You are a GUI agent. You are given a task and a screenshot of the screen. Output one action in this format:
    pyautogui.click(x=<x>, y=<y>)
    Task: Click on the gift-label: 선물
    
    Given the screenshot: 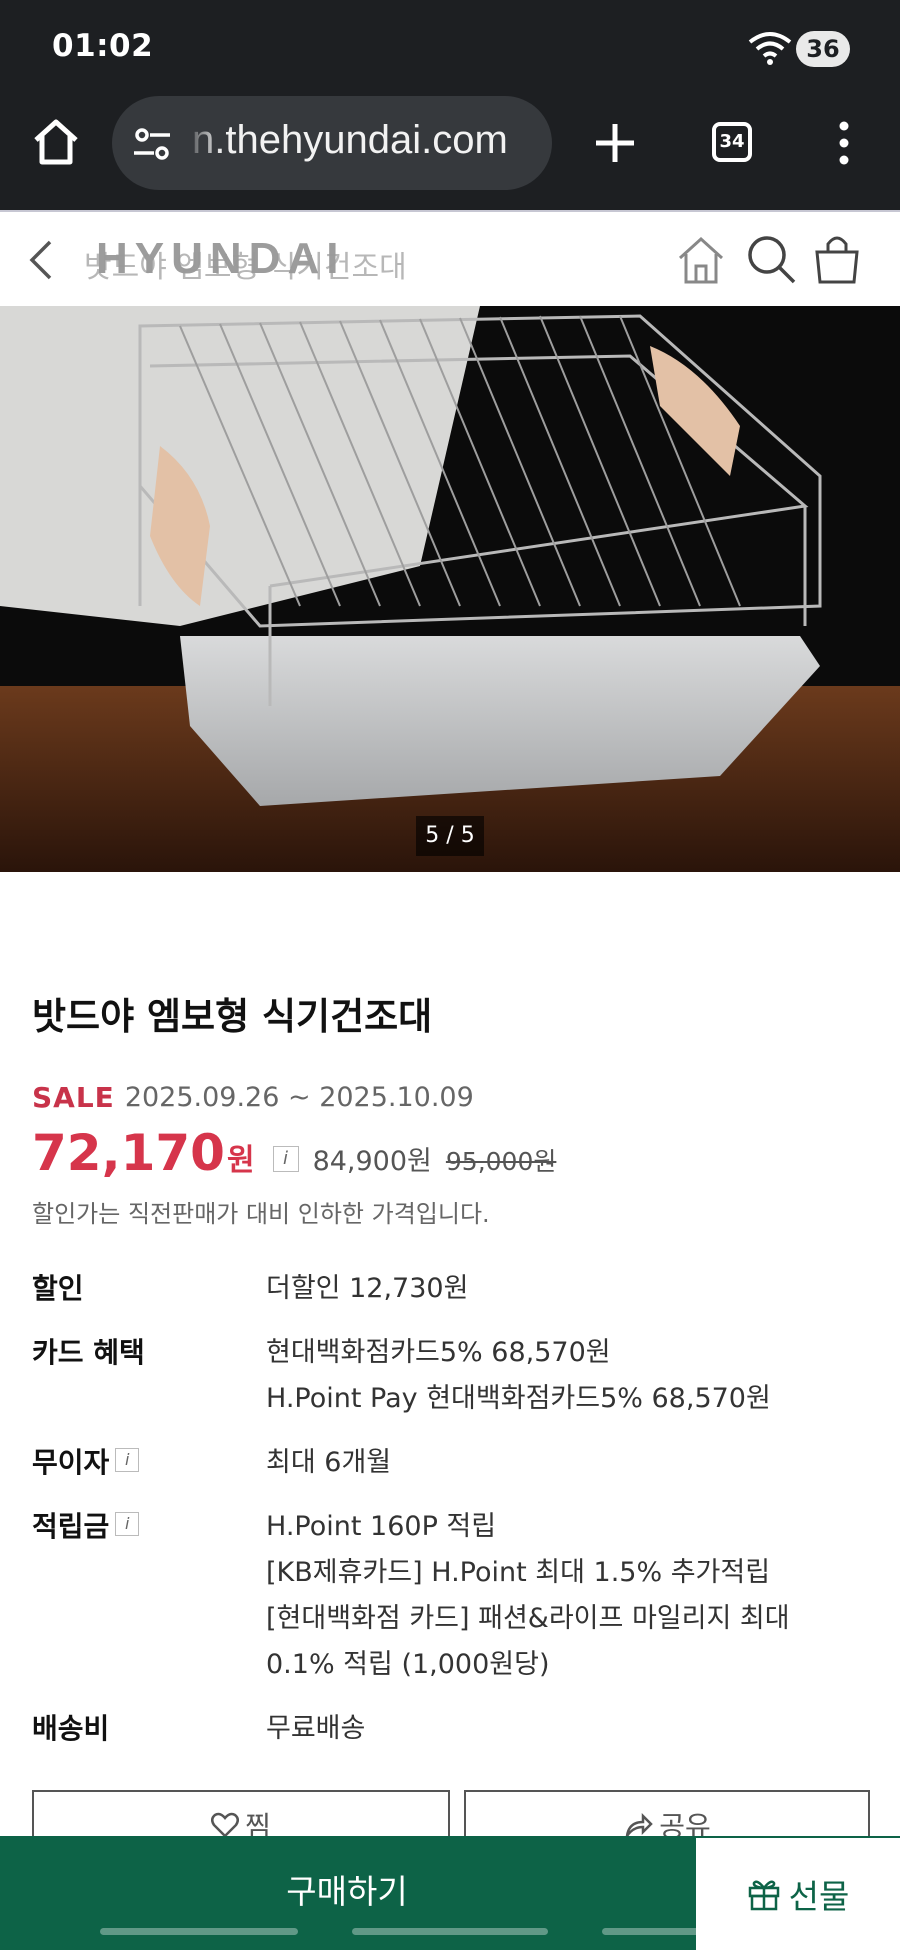 What is the action you would take?
    pyautogui.click(x=819, y=1896)
    